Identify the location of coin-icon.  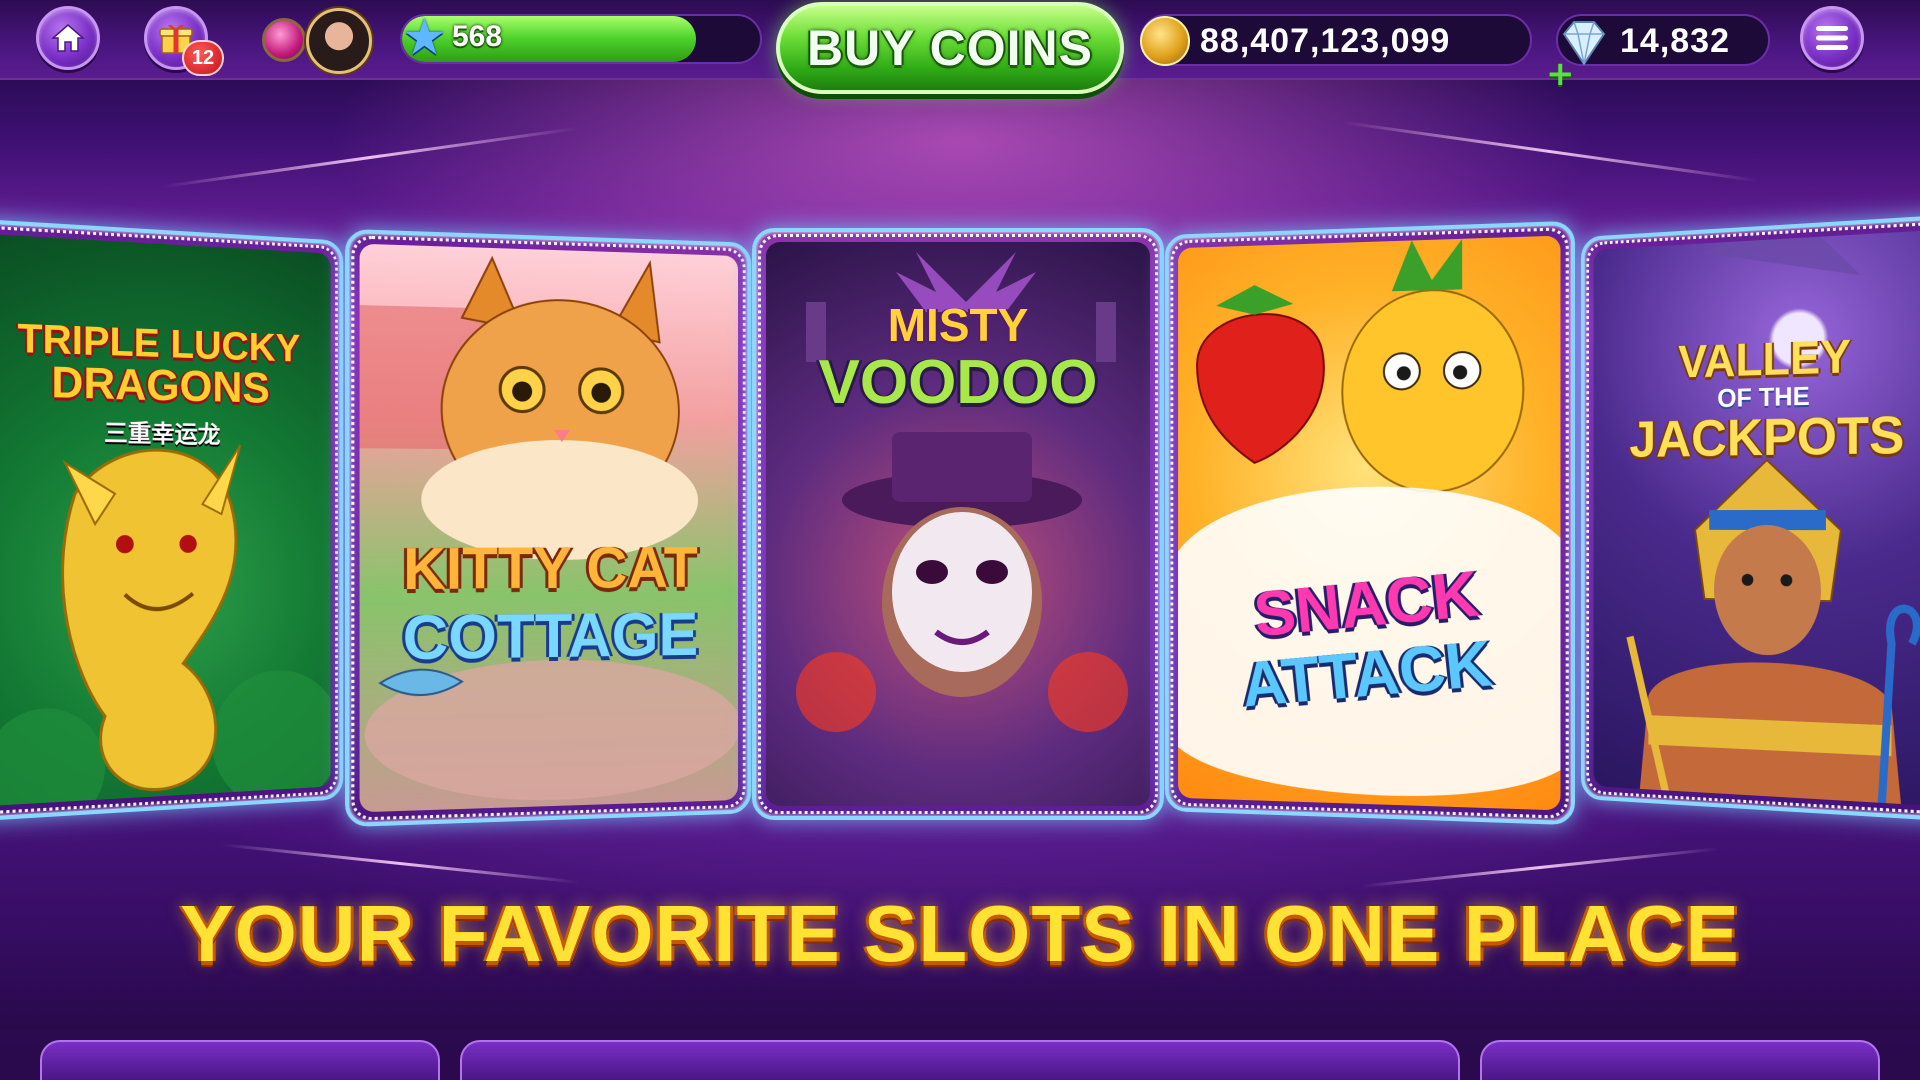
(1165, 41).